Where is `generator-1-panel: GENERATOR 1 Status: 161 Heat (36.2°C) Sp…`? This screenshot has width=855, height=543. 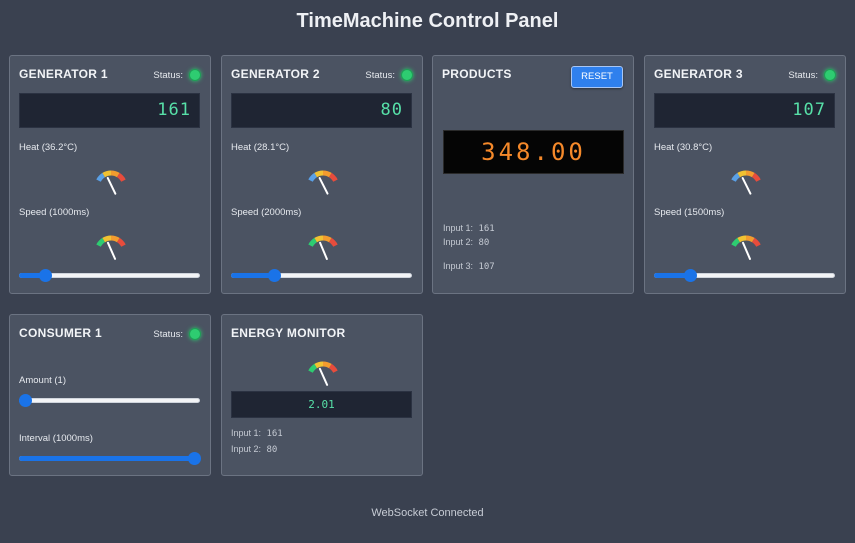 generator-1-panel: GENERATOR 1 Status: 161 Heat (36.2°C) Sp… is located at coordinates (110, 174).